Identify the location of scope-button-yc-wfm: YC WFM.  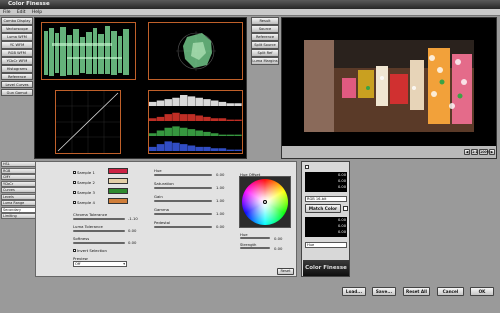
(17, 44).